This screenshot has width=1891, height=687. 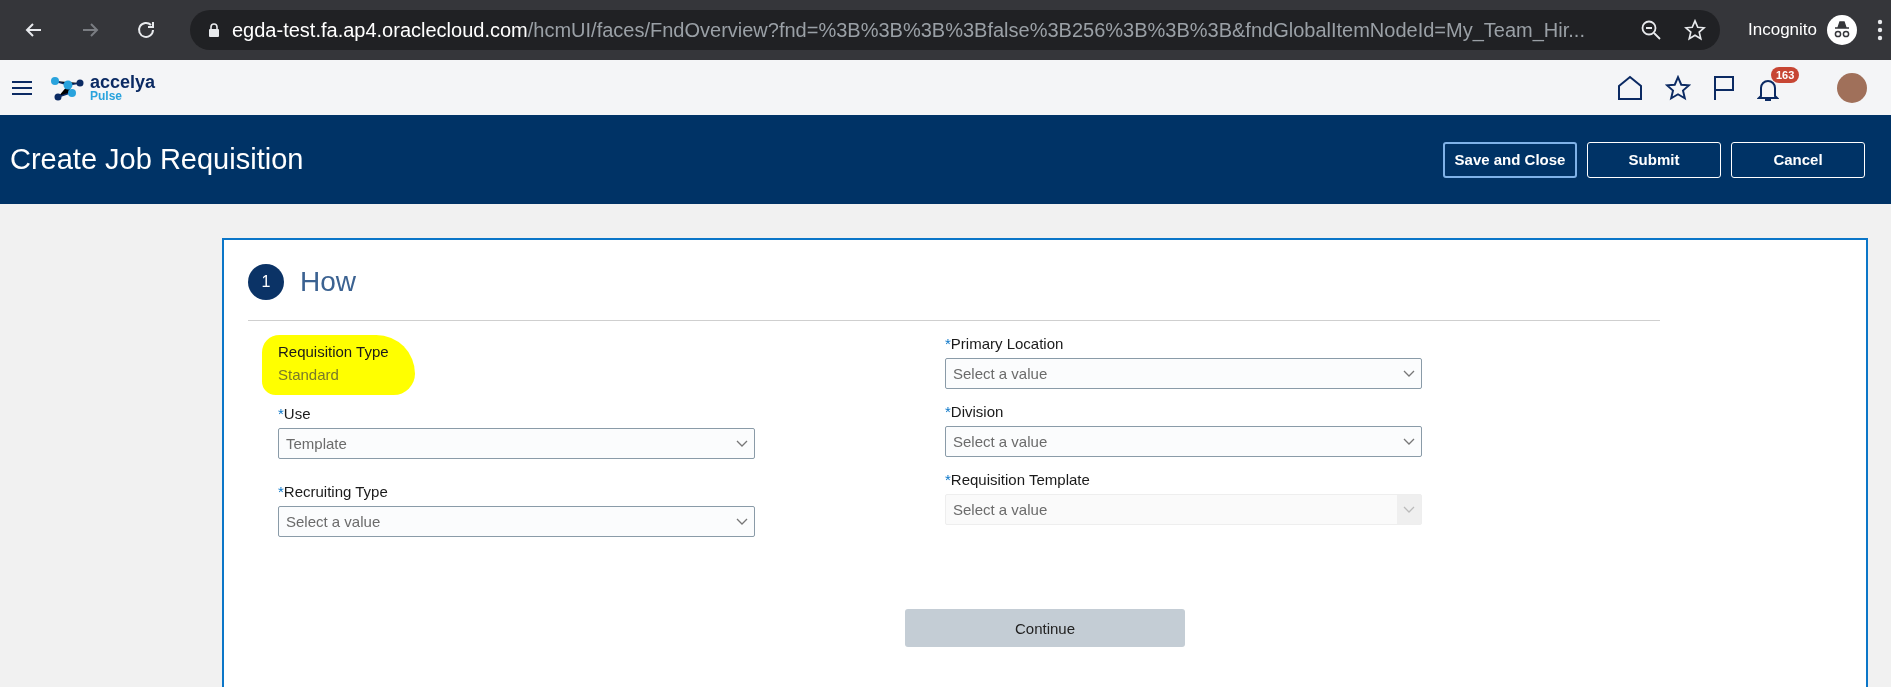 I want to click on molecule-dots-icon, so click(x=67, y=87).